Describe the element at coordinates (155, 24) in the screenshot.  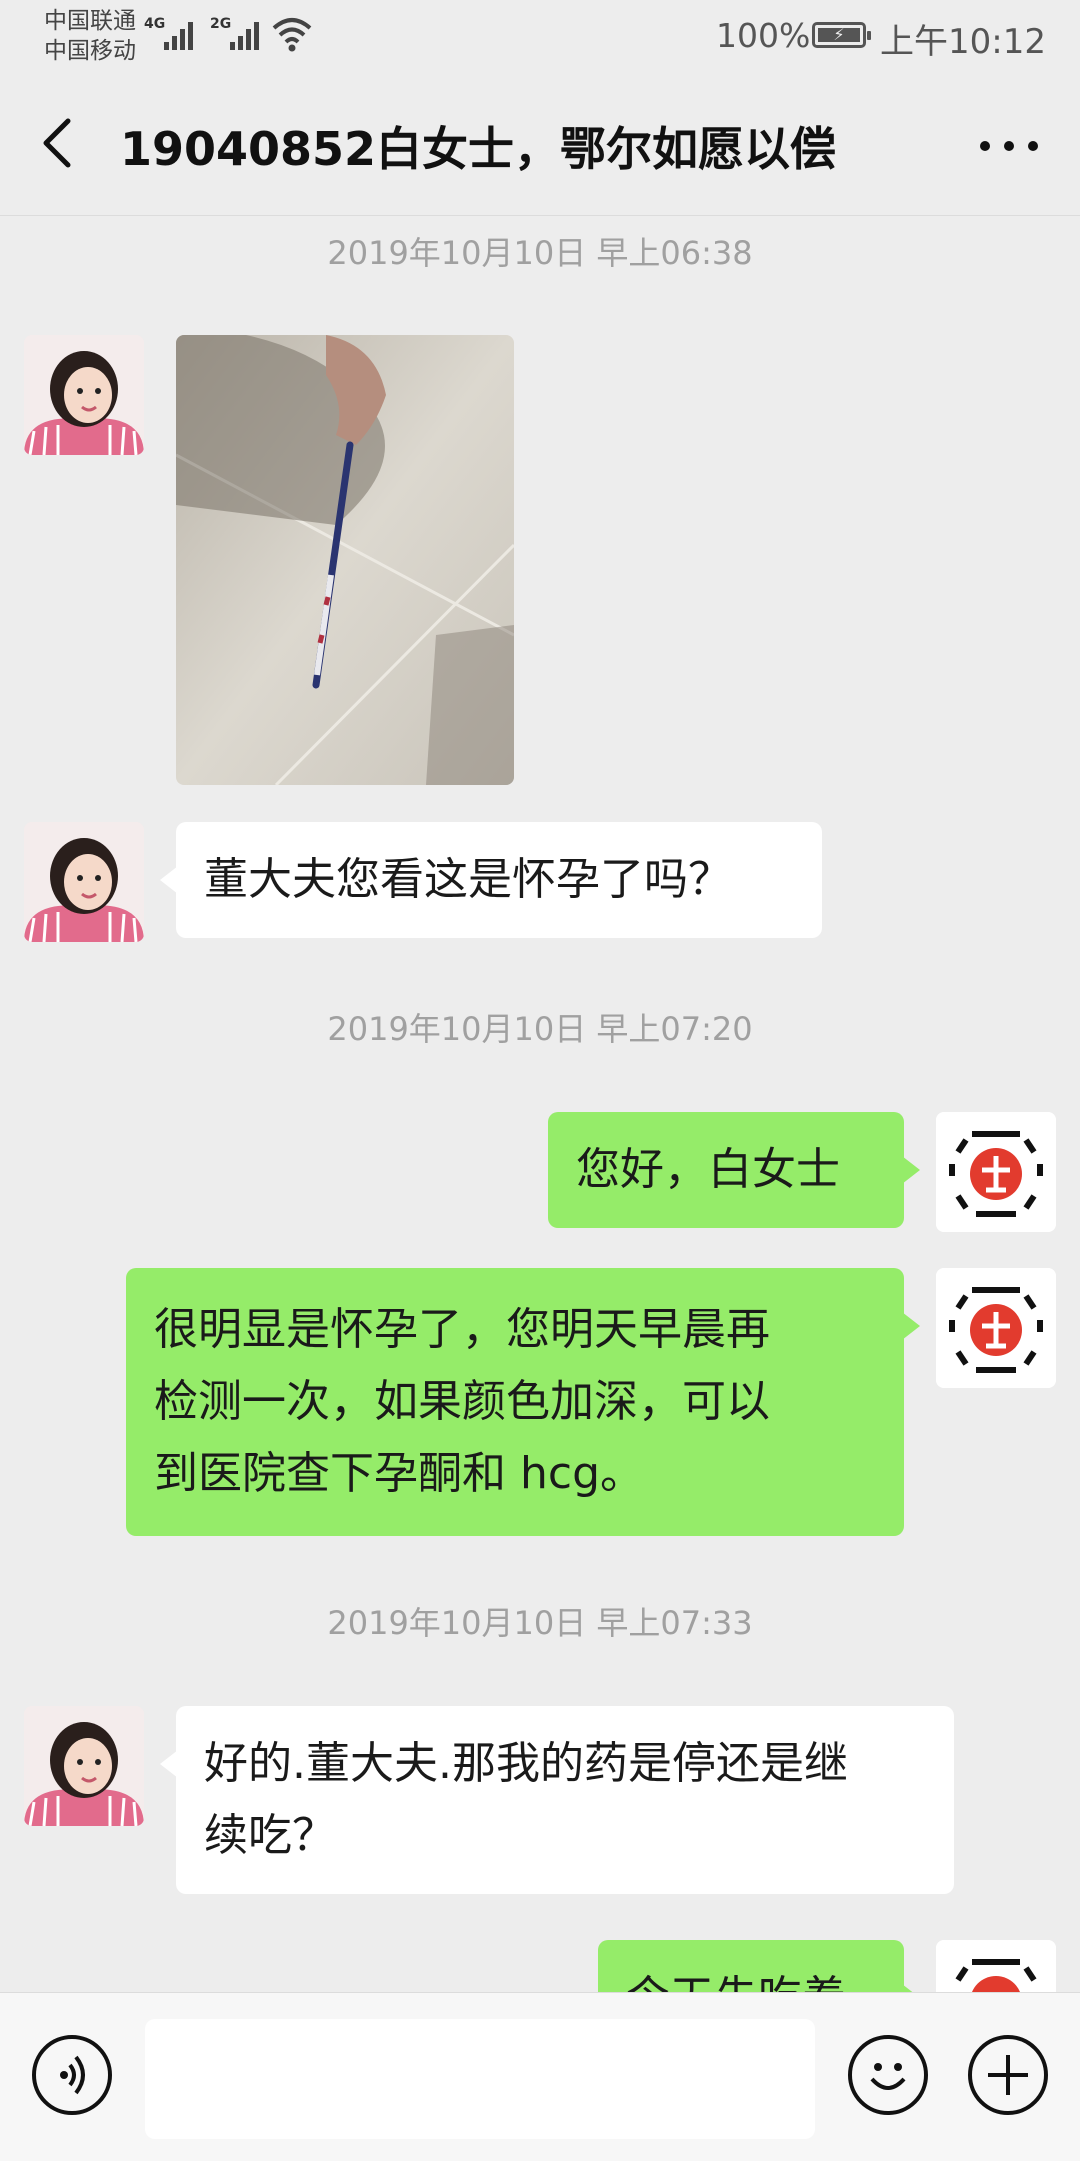
I see `network-type-1: 4G` at that location.